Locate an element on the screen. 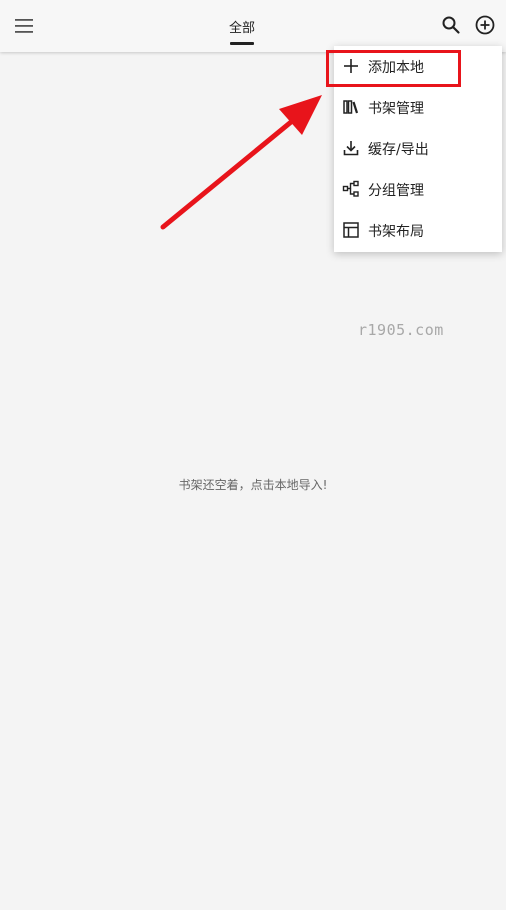 Image resolution: width=506 pixels, height=910 pixels. search-icon is located at coordinates (451, 25).